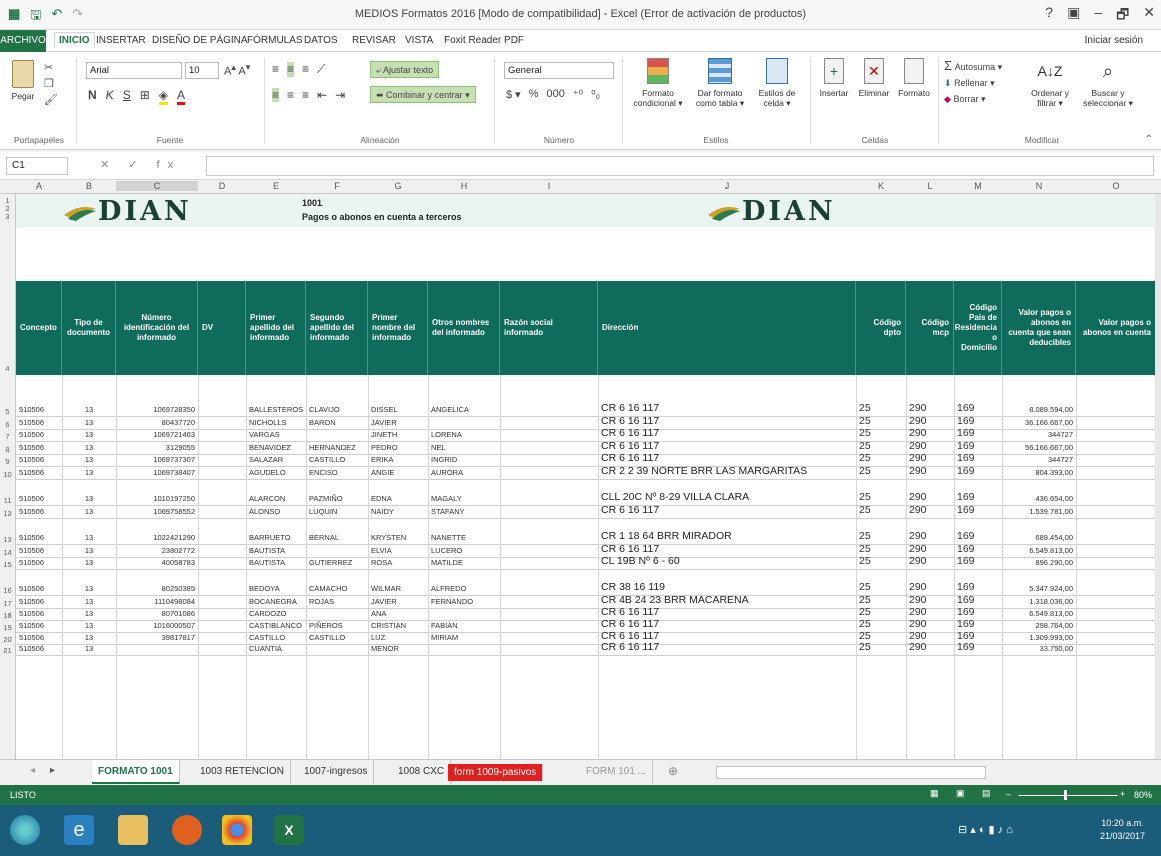 This screenshot has width=1161, height=856. What do you see at coordinates (419, 40) in the screenshot?
I see `tab-view: VISTA` at bounding box center [419, 40].